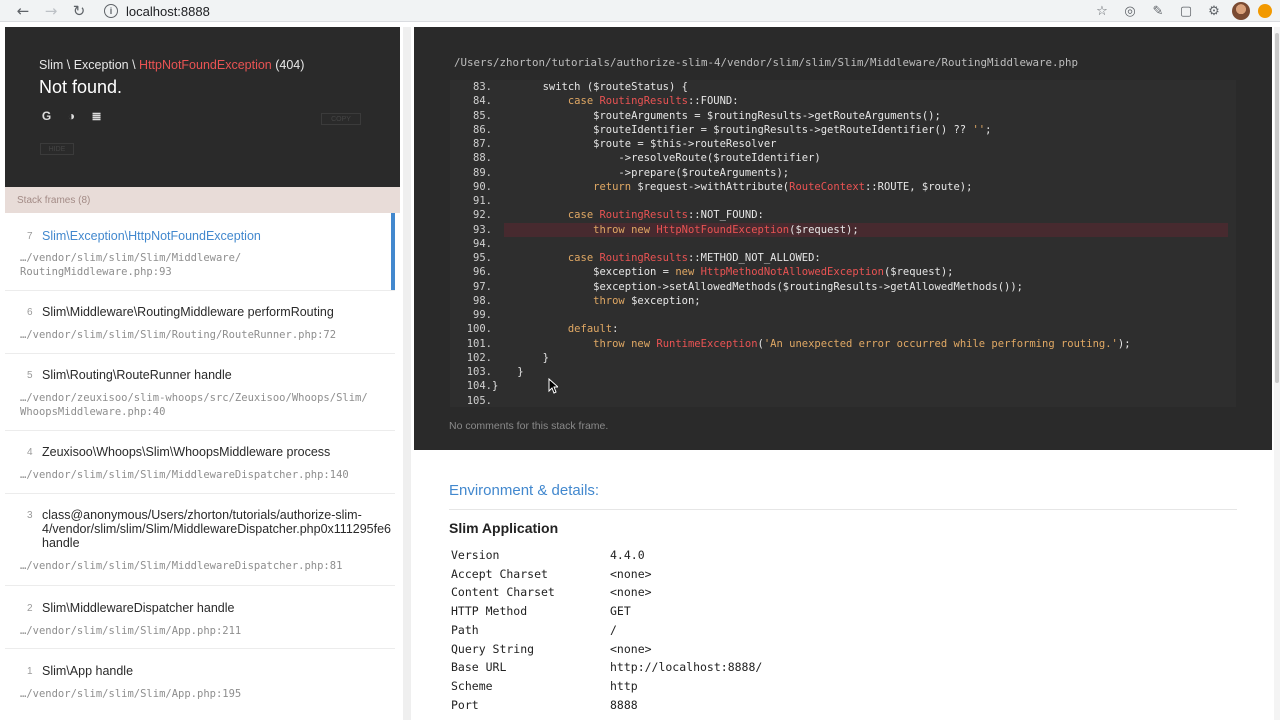  I want to click on line-number: 93., so click(482, 229).